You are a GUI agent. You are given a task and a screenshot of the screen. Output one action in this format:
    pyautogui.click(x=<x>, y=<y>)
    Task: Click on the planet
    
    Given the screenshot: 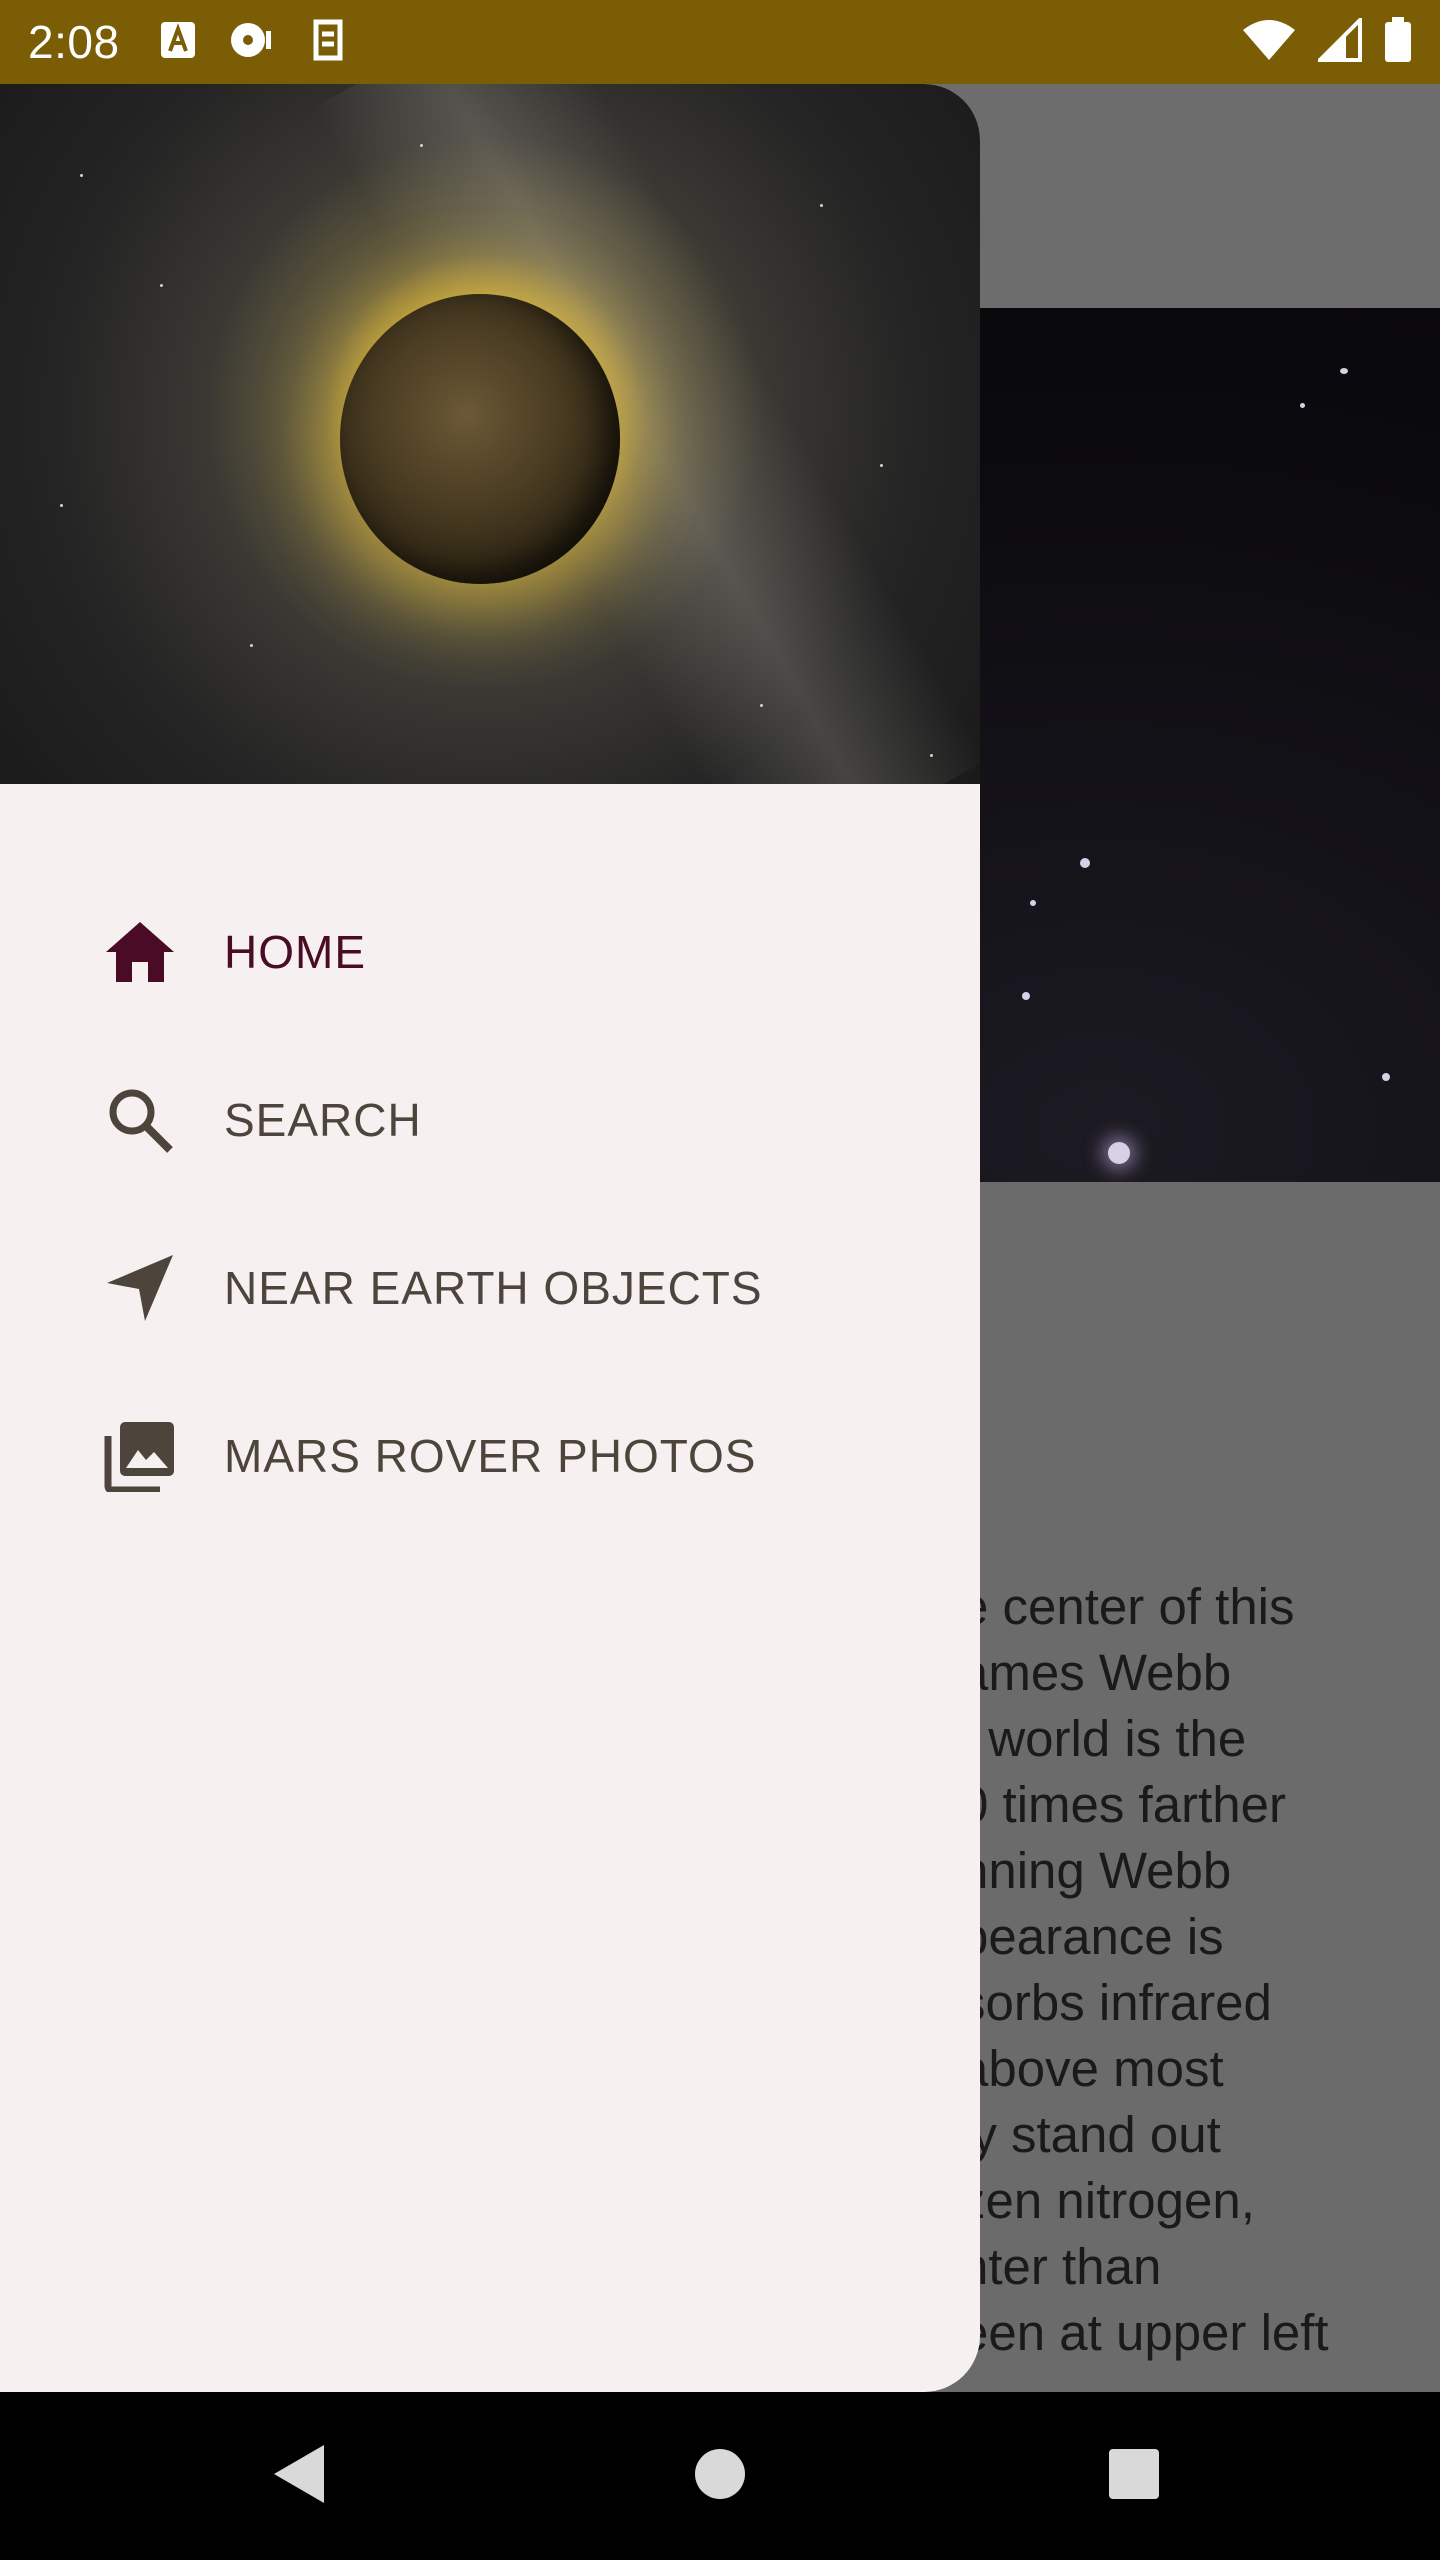 What is the action you would take?
    pyautogui.click(x=480, y=439)
    